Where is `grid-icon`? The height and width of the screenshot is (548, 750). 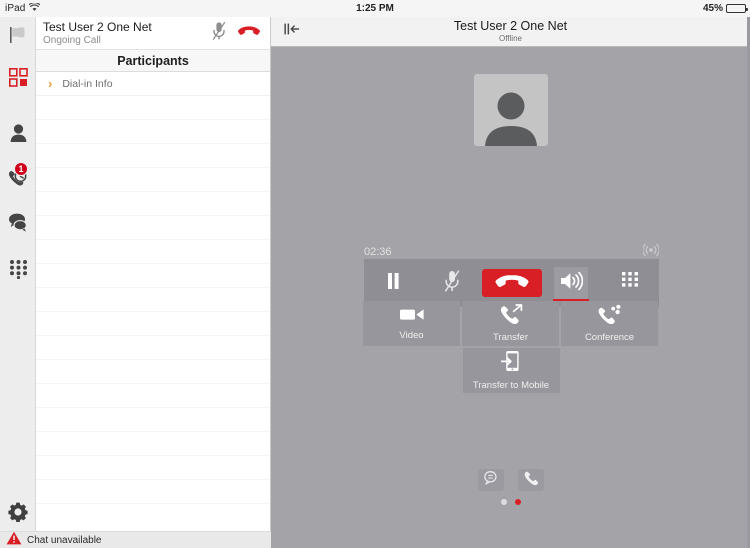 grid-icon is located at coordinates (18, 80).